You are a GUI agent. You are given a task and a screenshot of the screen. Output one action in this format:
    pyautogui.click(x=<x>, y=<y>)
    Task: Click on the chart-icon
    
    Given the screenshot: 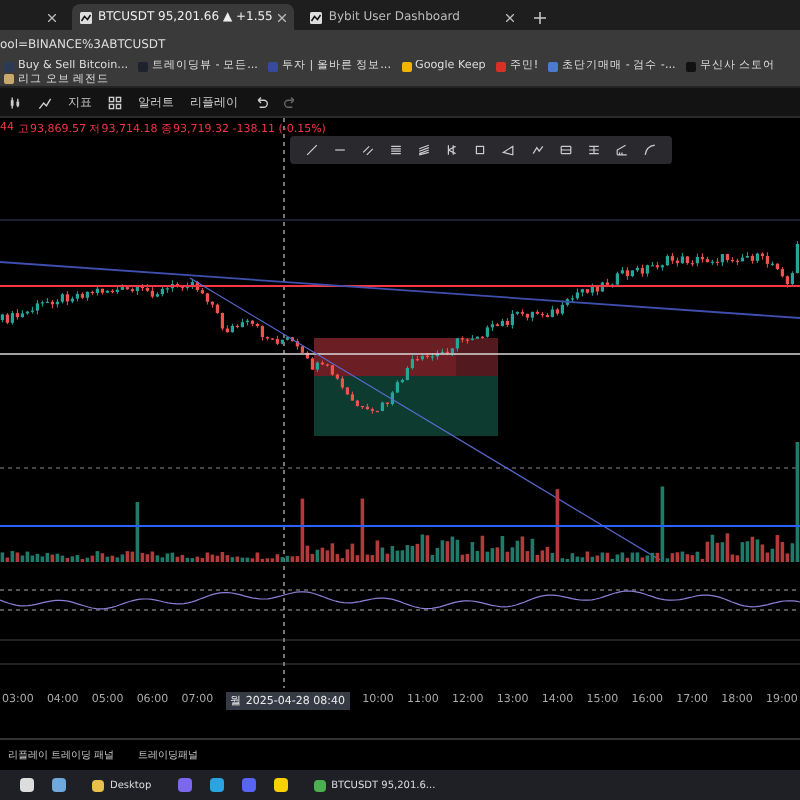 What is the action you would take?
    pyautogui.click(x=45, y=102)
    